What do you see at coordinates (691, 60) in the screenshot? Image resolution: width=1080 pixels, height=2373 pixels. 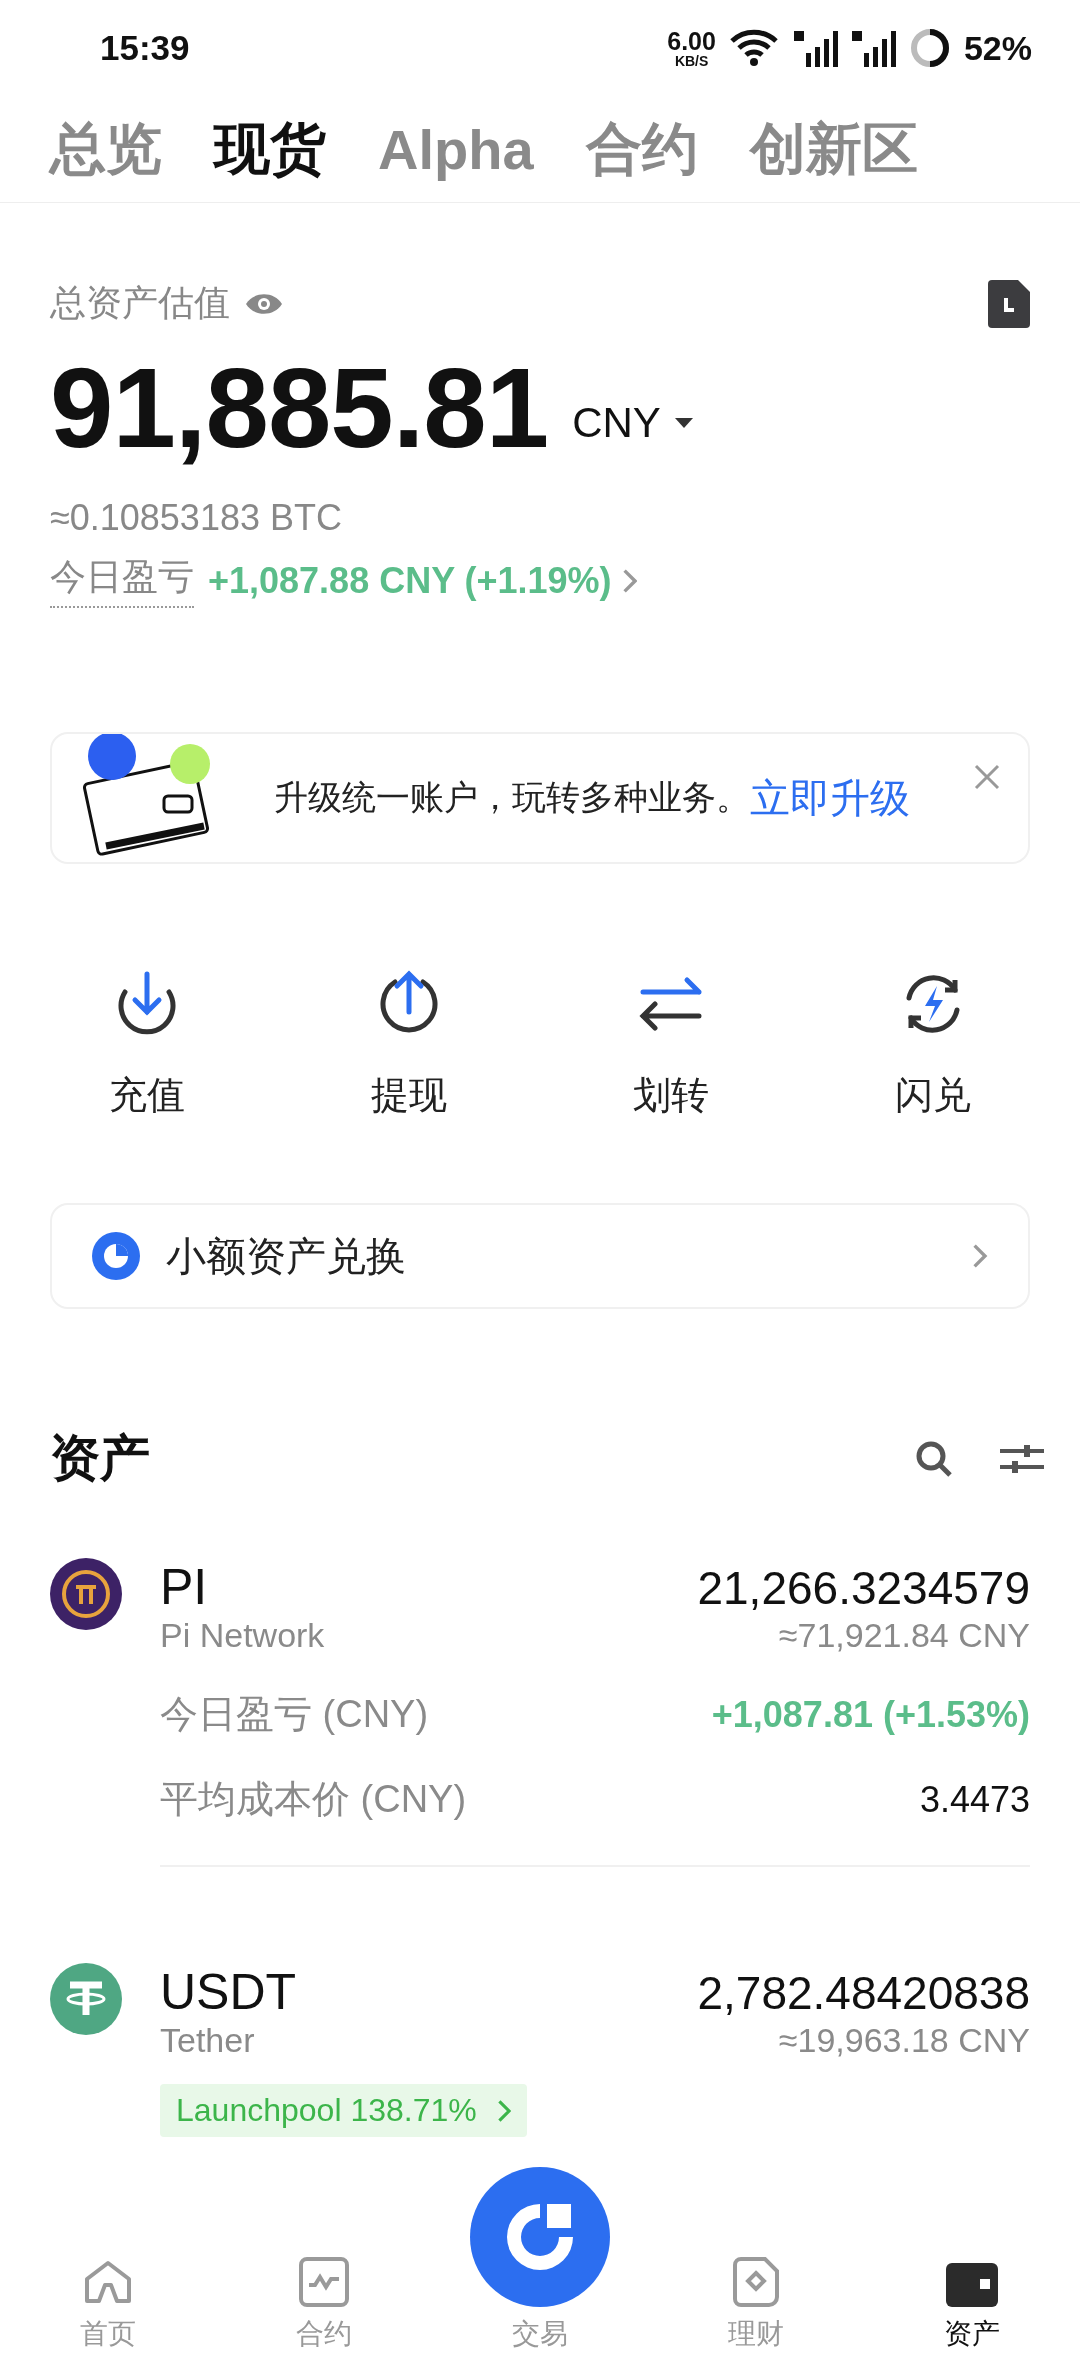 I see `network-speed-unit: KB/S` at bounding box center [691, 60].